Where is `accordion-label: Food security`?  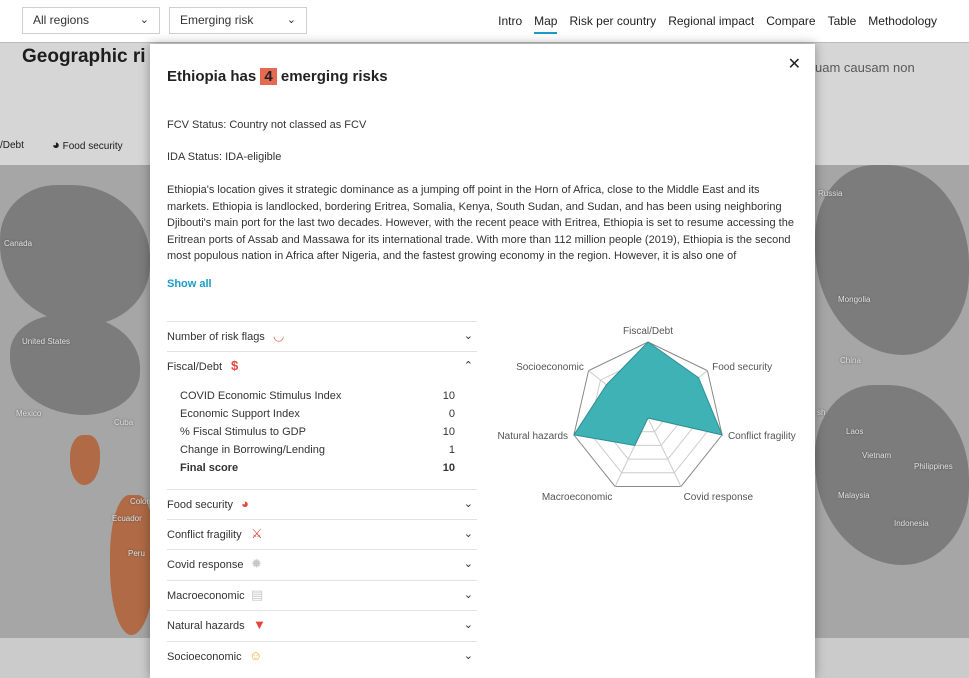 accordion-label: Food security is located at coordinates (200, 505).